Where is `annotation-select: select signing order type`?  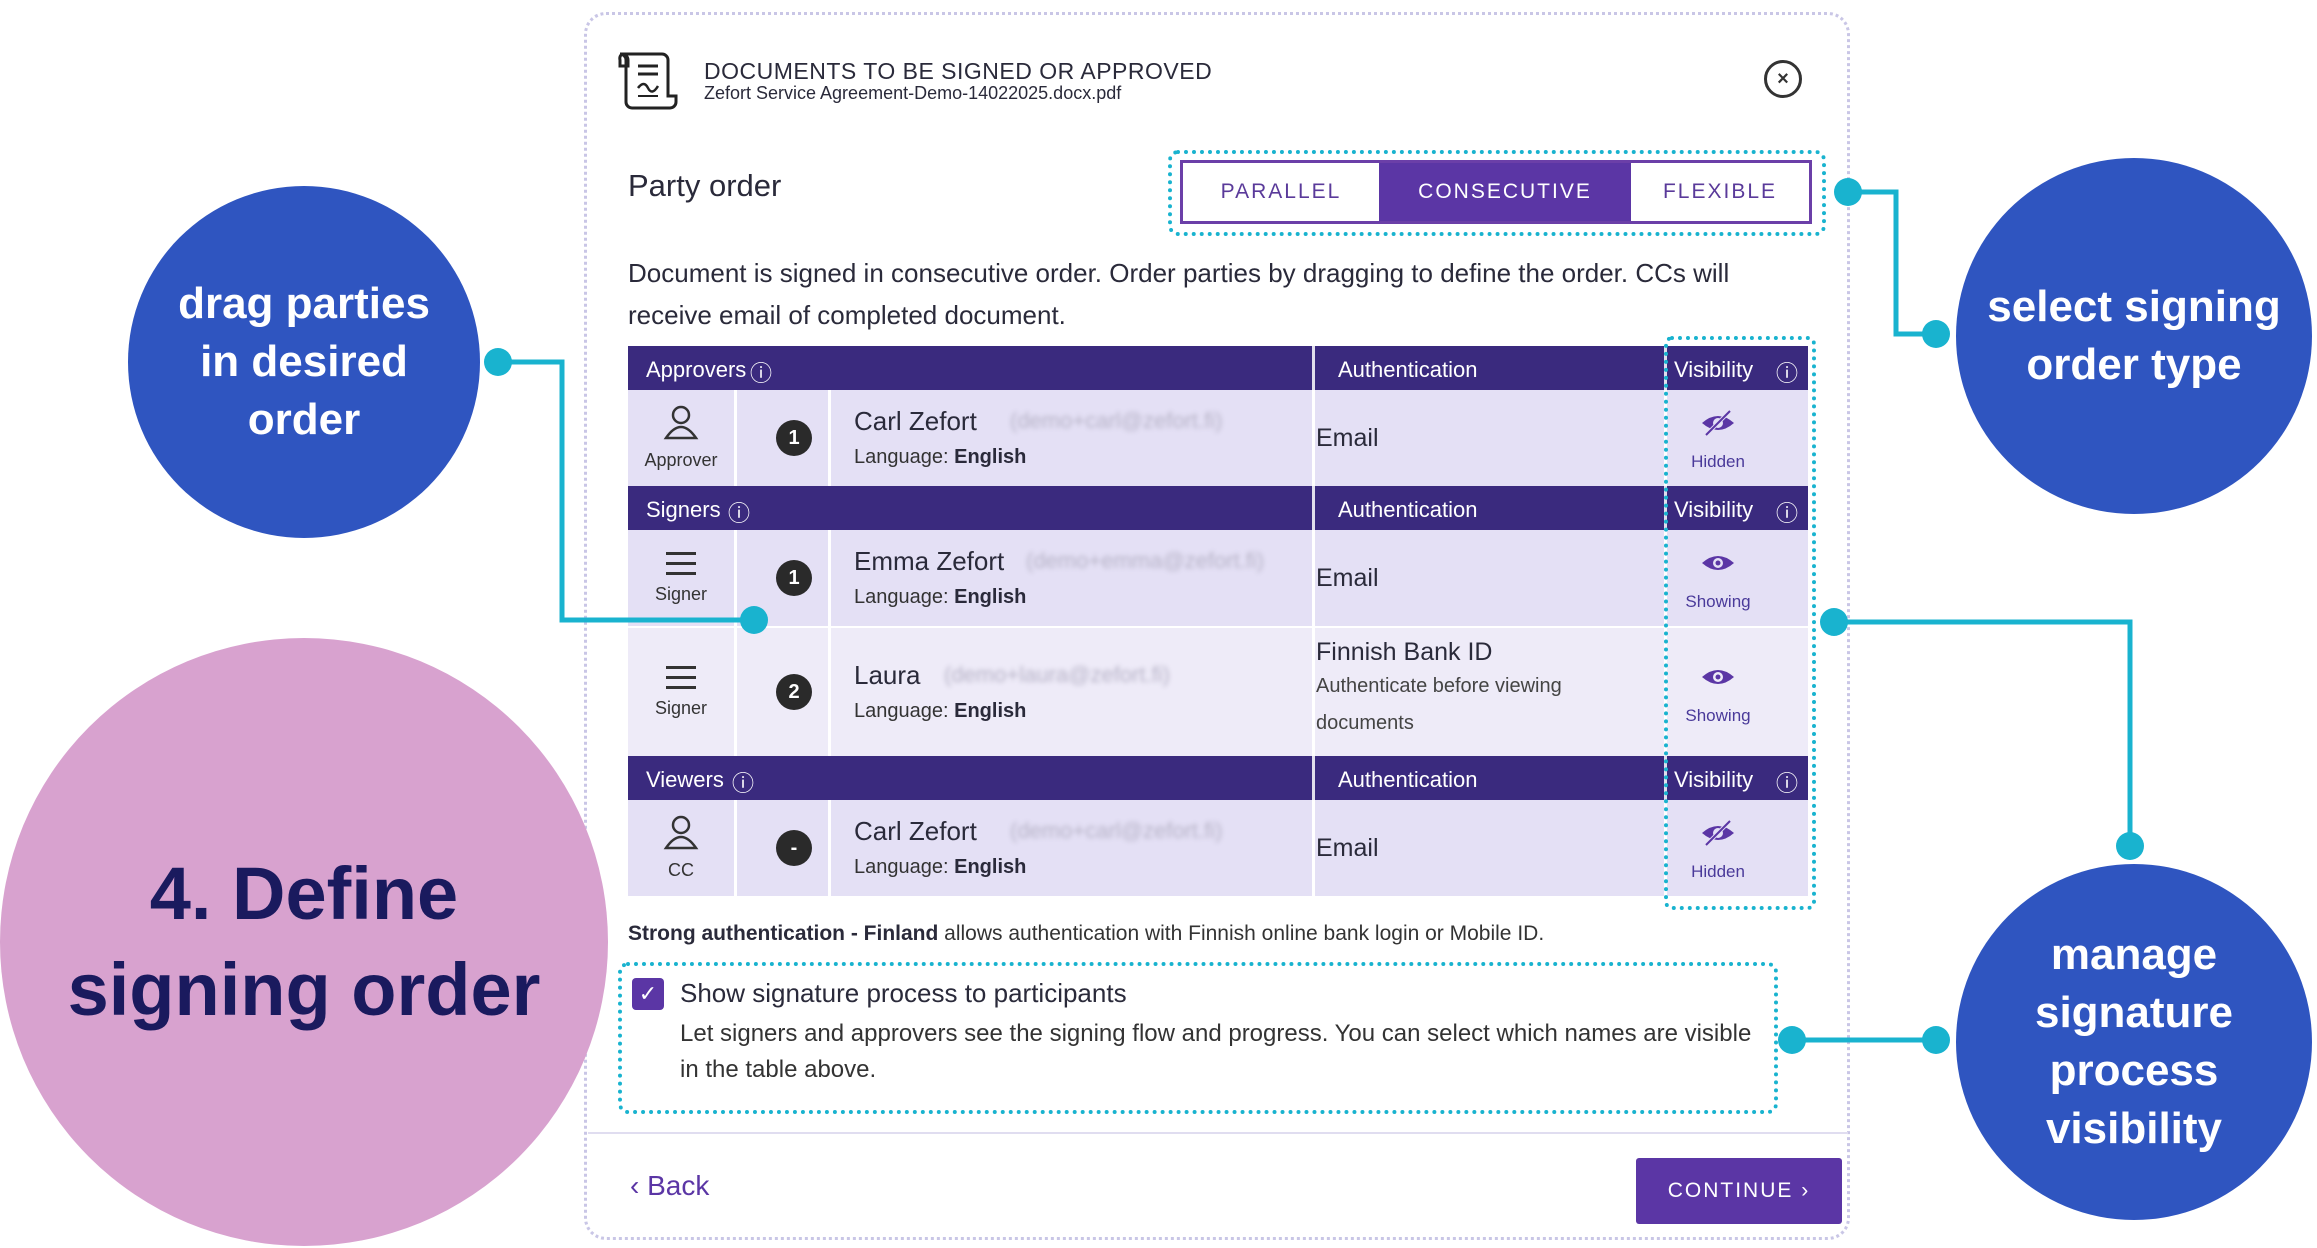 annotation-select: select signing order type is located at coordinates (2134, 336).